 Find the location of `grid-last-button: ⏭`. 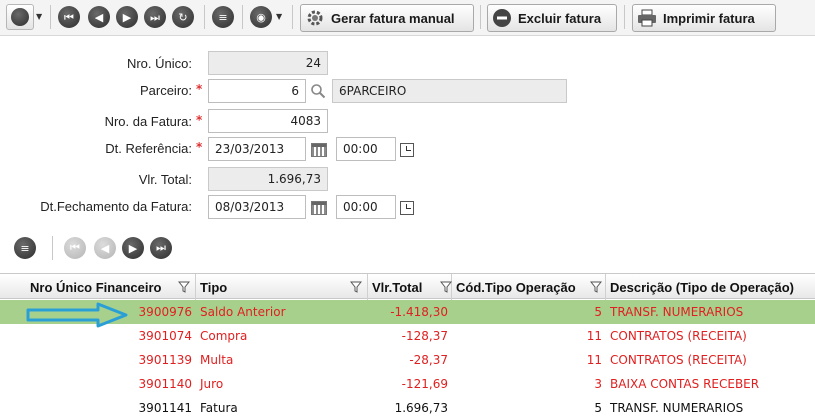

grid-last-button: ⏭ is located at coordinates (161, 248).